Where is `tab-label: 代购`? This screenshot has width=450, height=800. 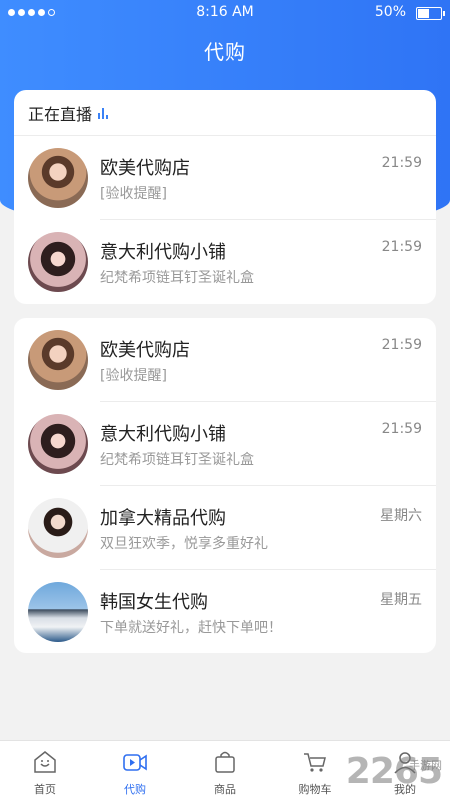 tab-label: 代购 is located at coordinates (135, 789).